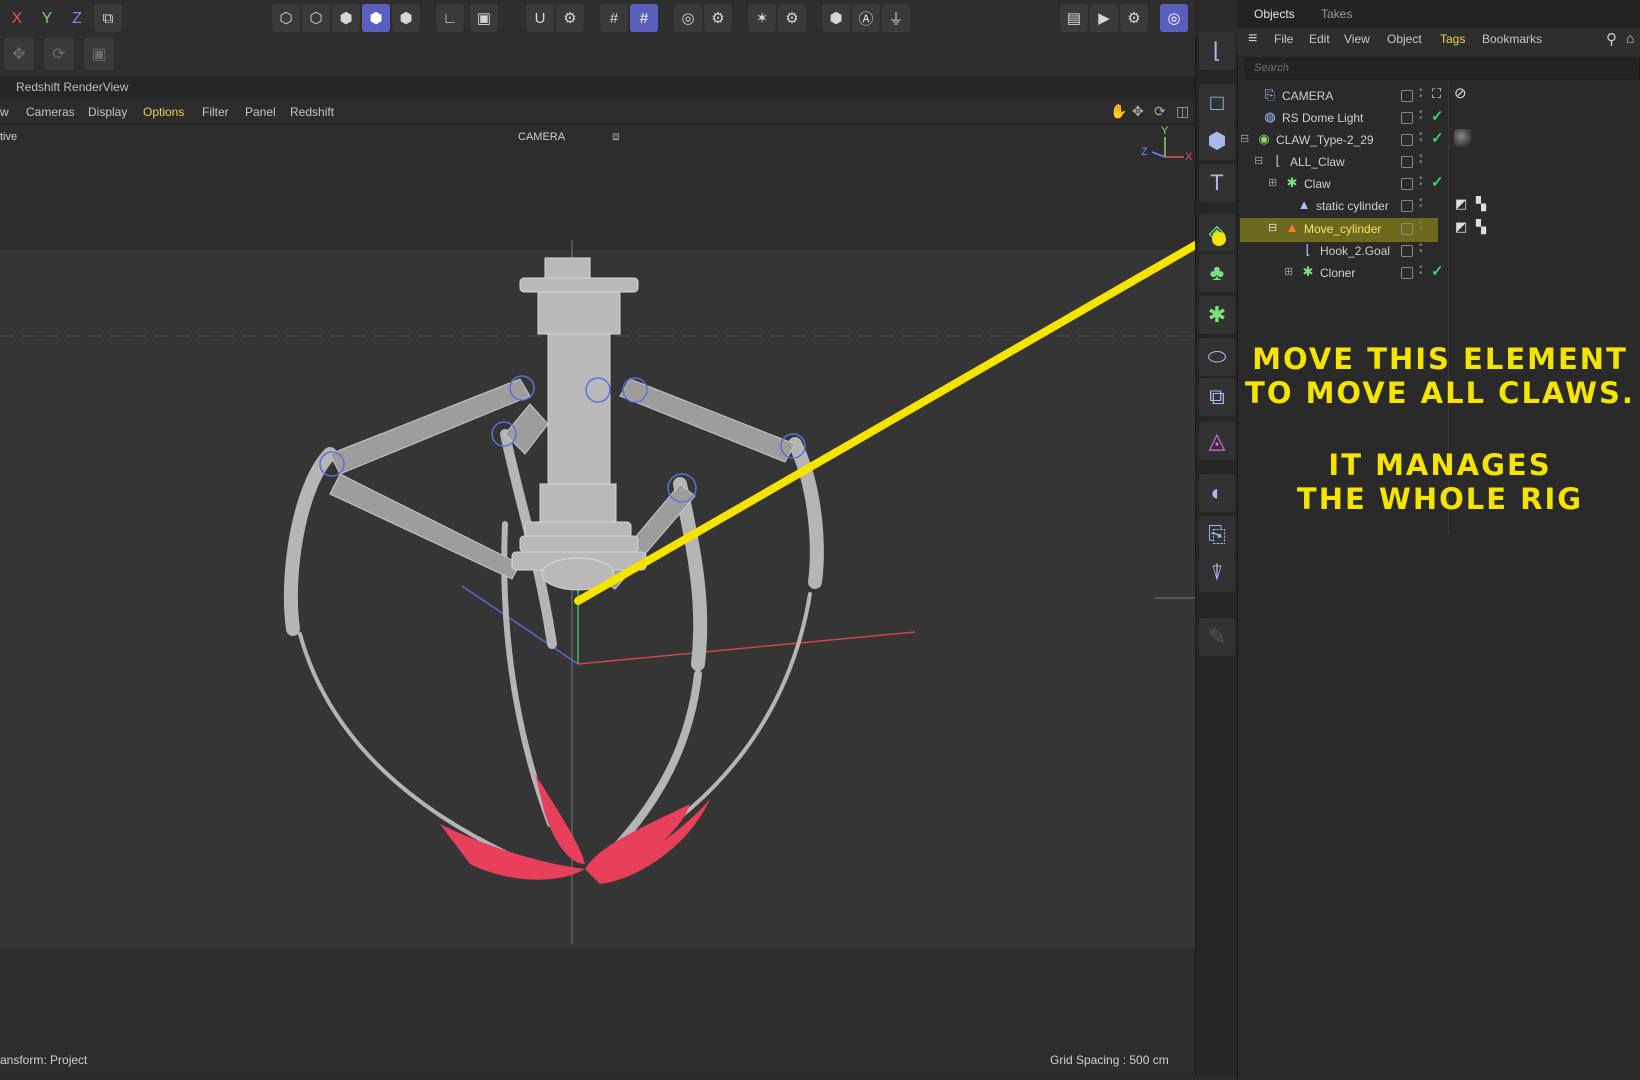 The image size is (1640, 1080). I want to click on lock-icon: ⬢, so click(836, 18).